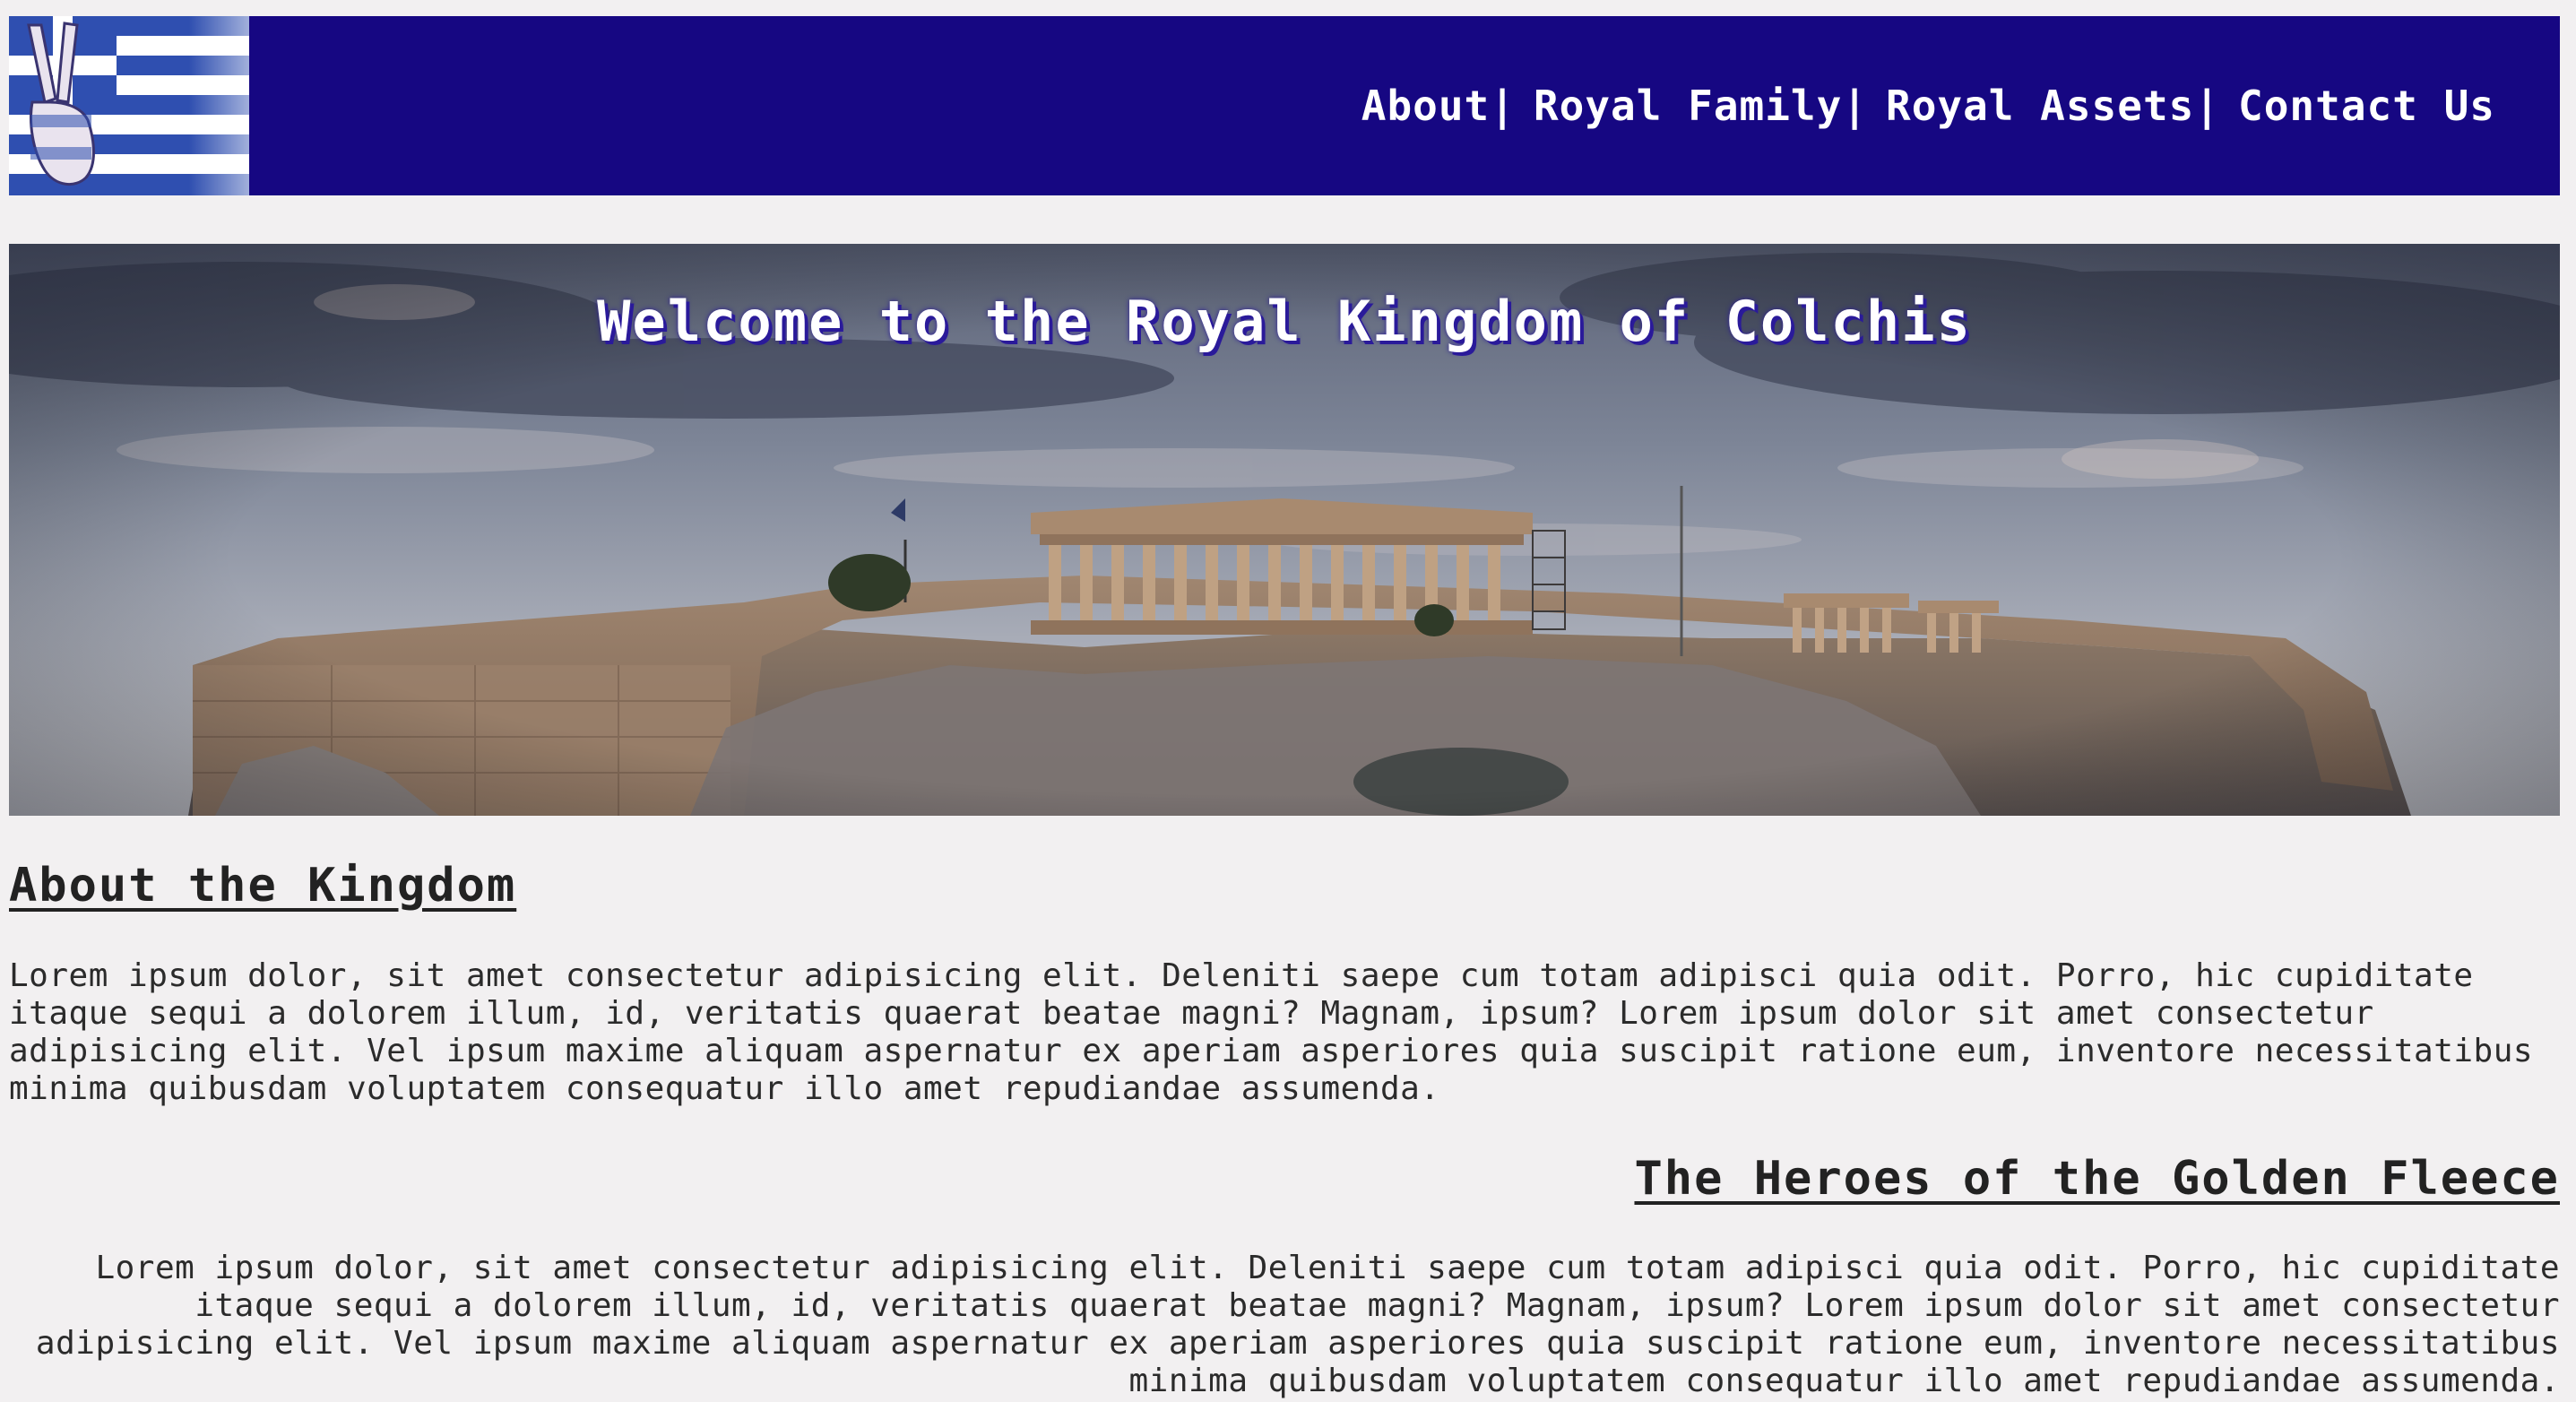 The image size is (2576, 1402). Describe the element at coordinates (1425, 106) in the screenshot. I see `nav-link-about: About` at that location.